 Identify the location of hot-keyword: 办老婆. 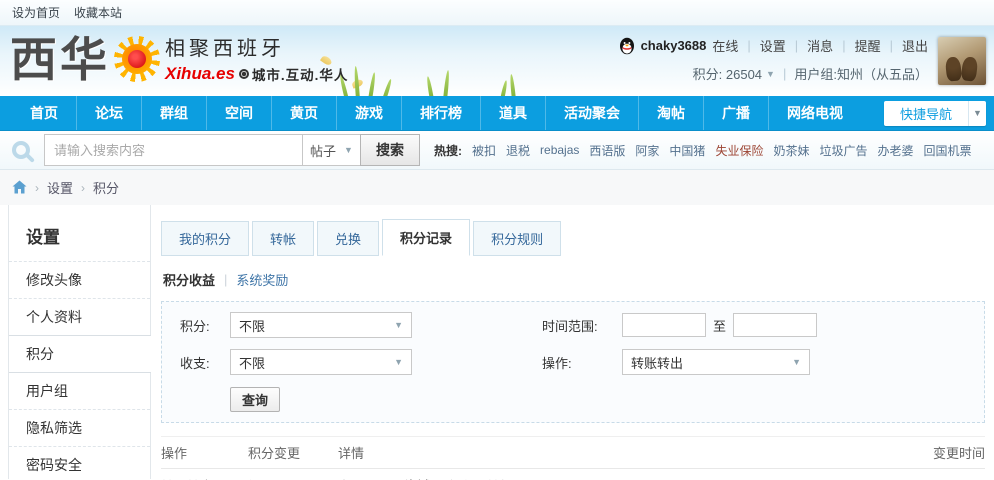
(895, 150).